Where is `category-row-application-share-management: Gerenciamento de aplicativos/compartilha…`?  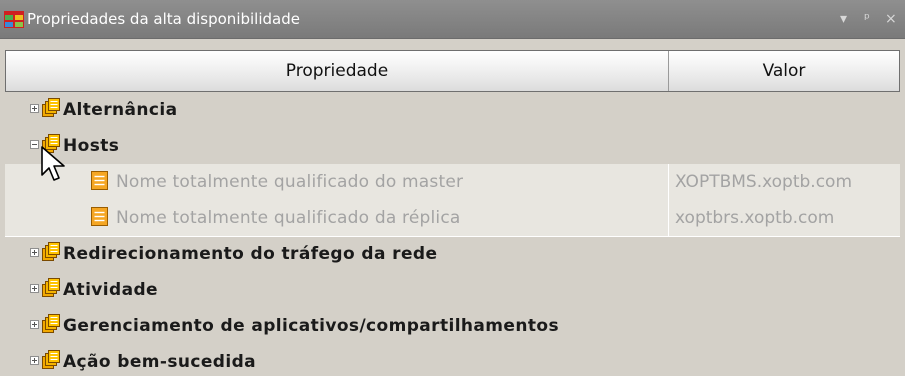 category-row-application-share-management: Gerenciamento de aplicativos/compartilha… is located at coordinates (452, 326).